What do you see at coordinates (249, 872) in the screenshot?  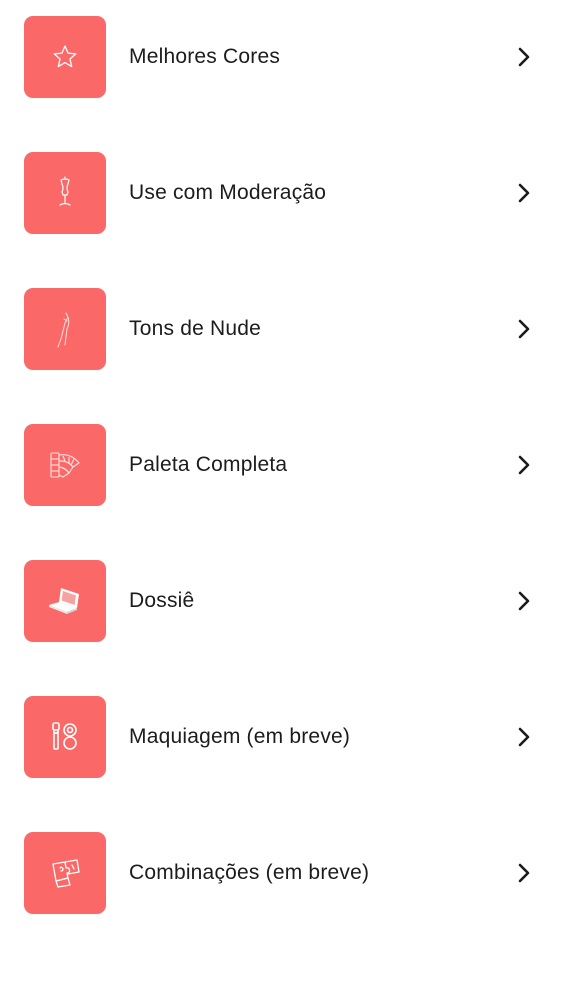 I see `menu-item-label: Combinações (em breve)` at bounding box center [249, 872].